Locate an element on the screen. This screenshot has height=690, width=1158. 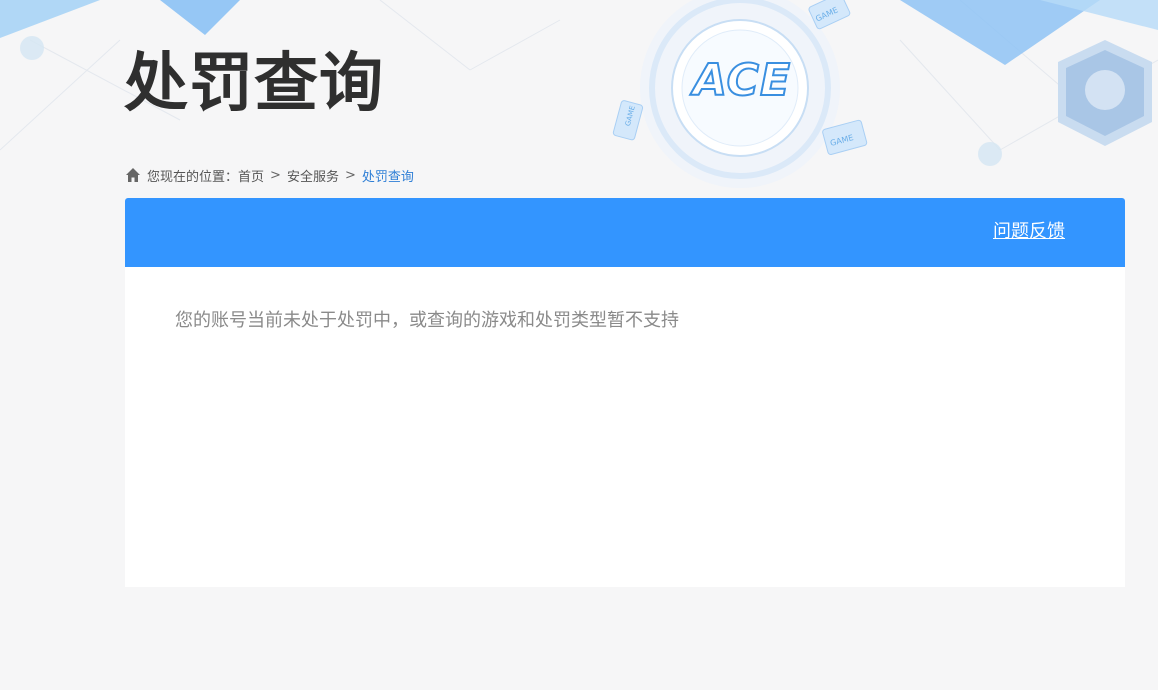
breadcrumb-item-security-service: 安全服务 is located at coordinates (313, 175).